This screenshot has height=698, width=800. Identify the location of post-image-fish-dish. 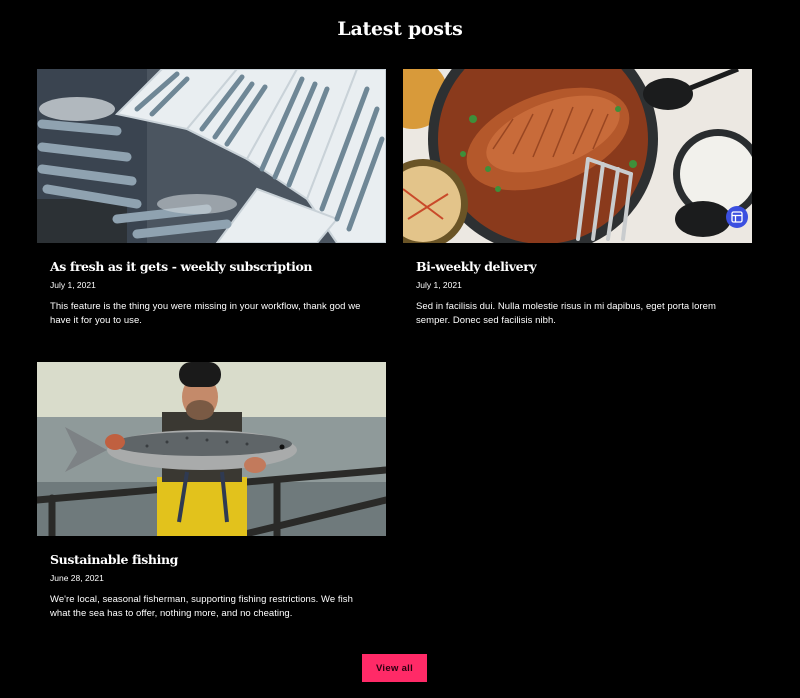
(577, 156).